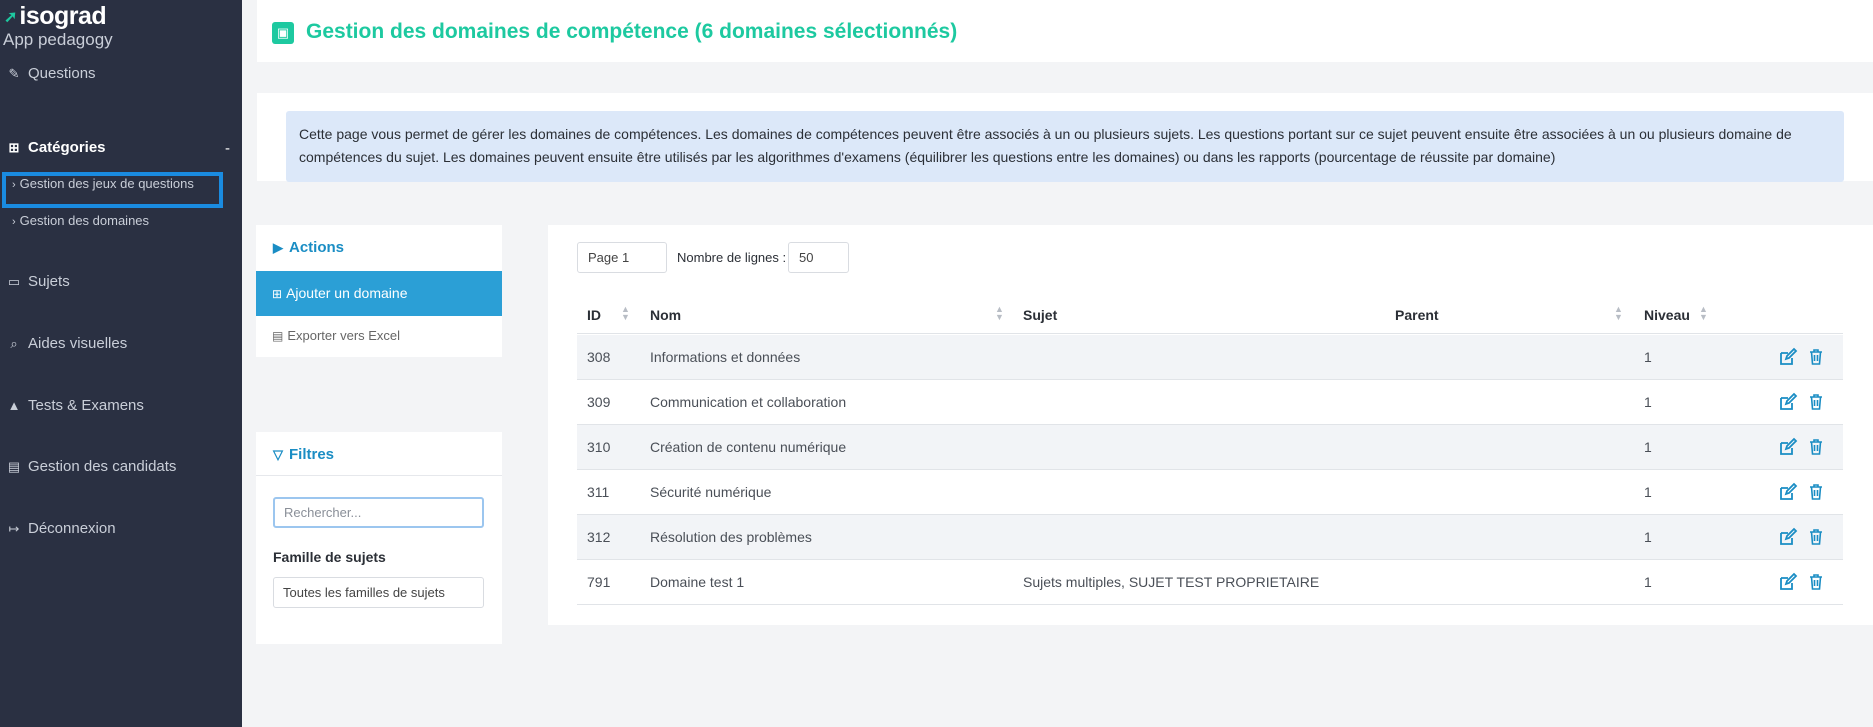 The height and width of the screenshot is (727, 1873). I want to click on sidebar-item-sujets: ▭ Sujets, so click(38, 281).